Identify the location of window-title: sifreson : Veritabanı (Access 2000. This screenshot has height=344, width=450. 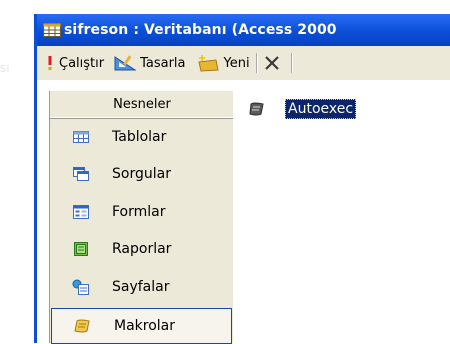
(200, 30).